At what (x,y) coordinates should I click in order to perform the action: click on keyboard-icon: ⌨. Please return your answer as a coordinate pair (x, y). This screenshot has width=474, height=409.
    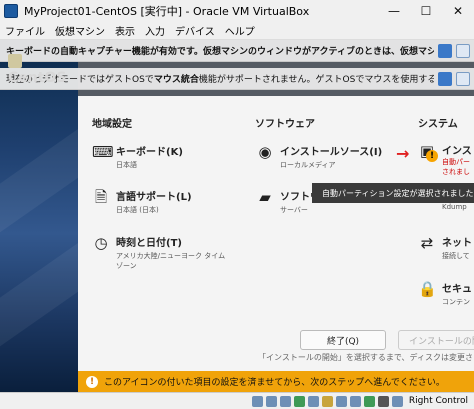
    Looking at the image, I should click on (103, 152).